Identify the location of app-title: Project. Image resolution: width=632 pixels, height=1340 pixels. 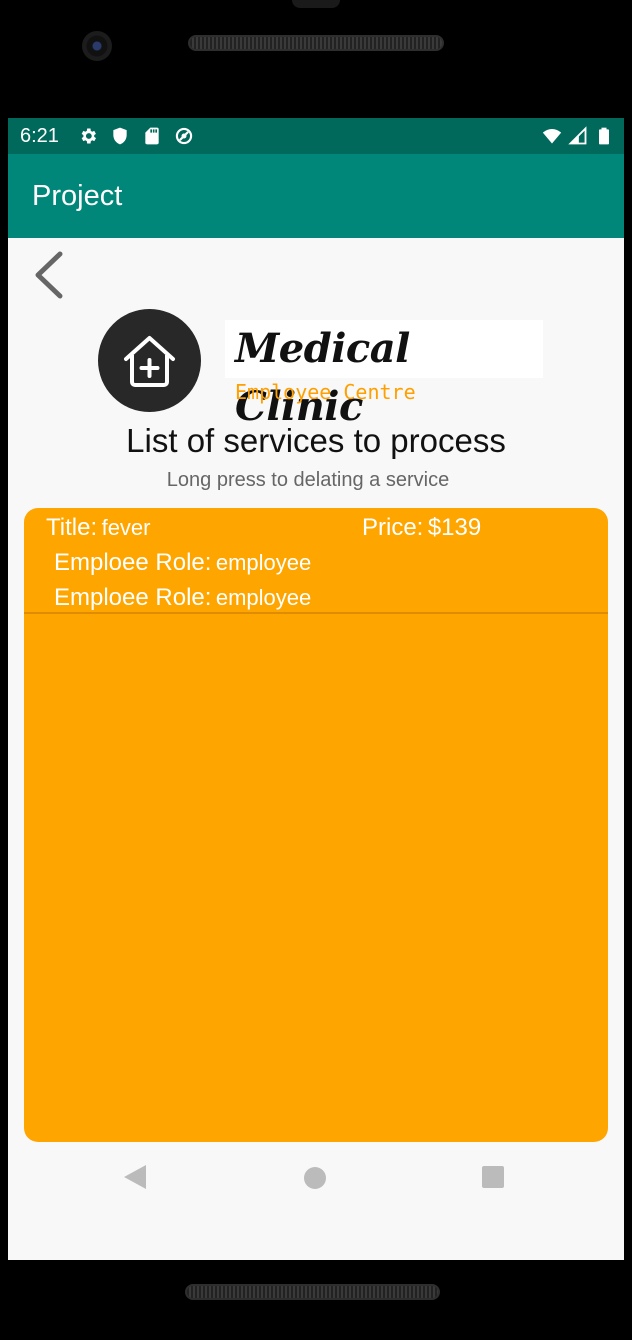
(77, 196).